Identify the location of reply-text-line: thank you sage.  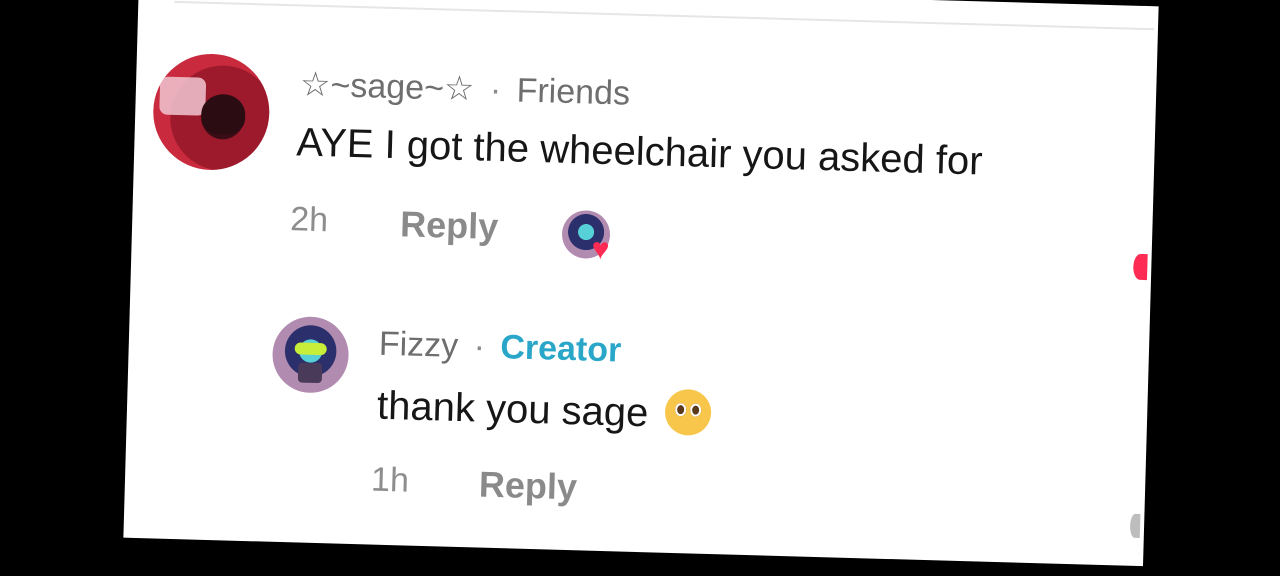
(545, 409).